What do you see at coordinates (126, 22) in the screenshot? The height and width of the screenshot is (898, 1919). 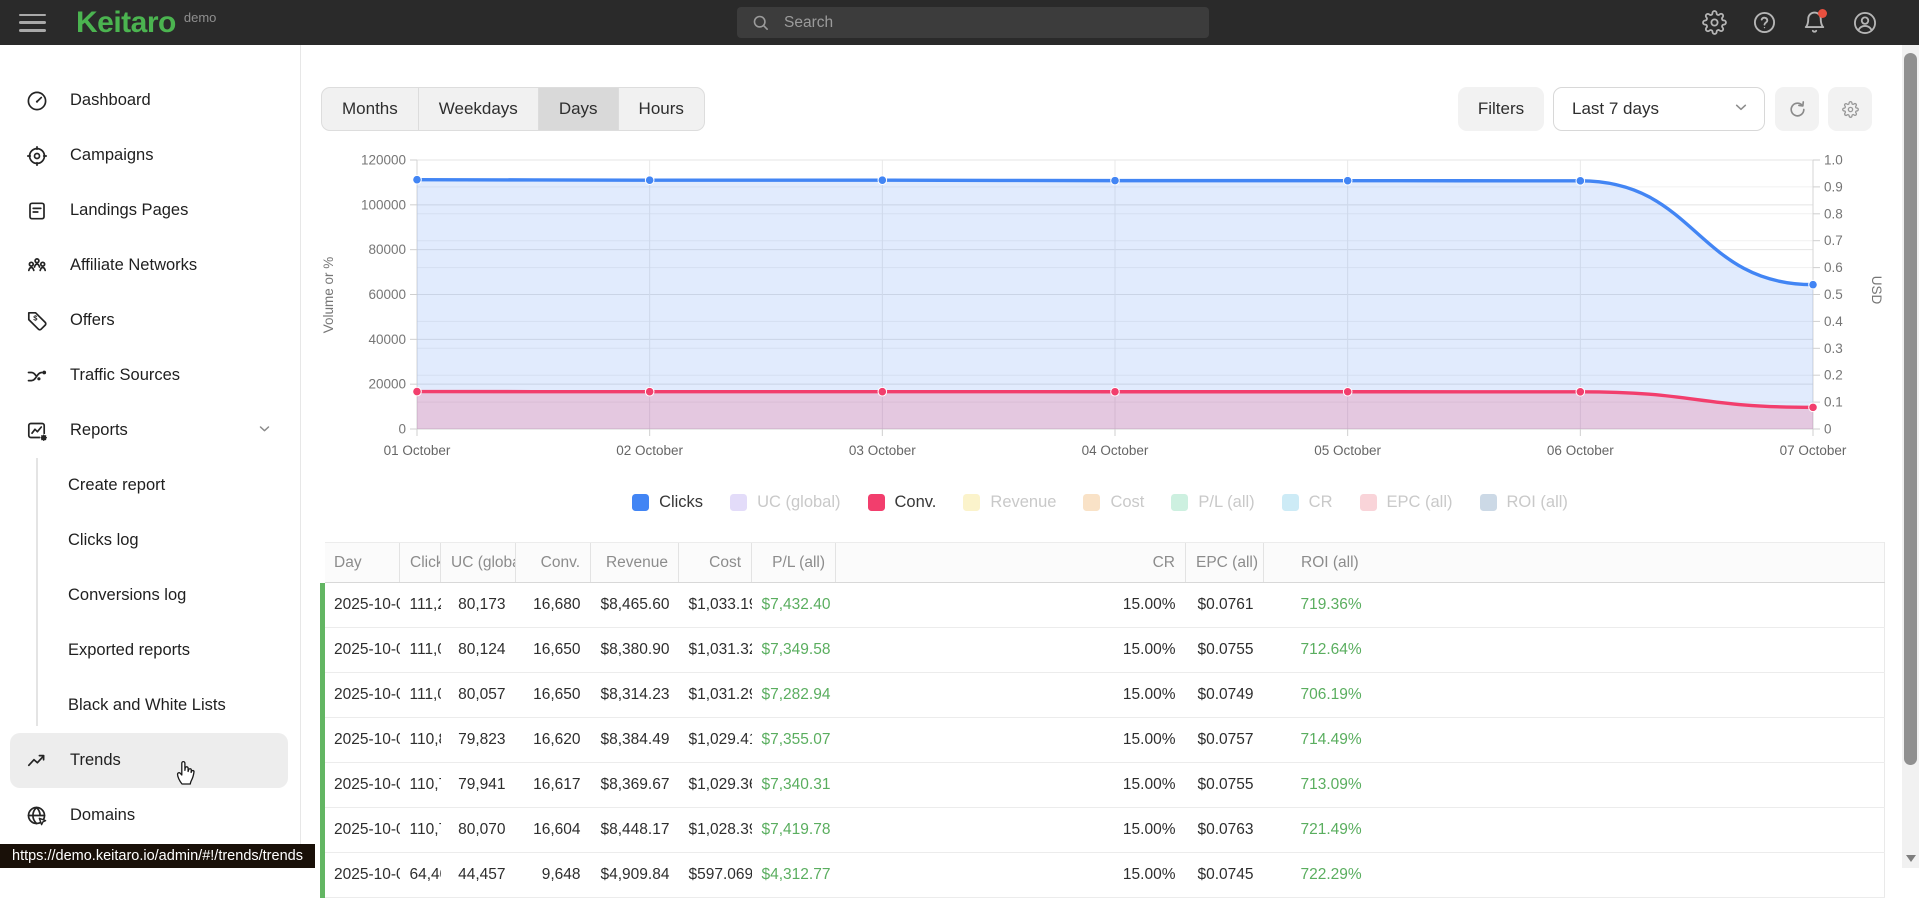 I see `app-logo: Keitaro` at bounding box center [126, 22].